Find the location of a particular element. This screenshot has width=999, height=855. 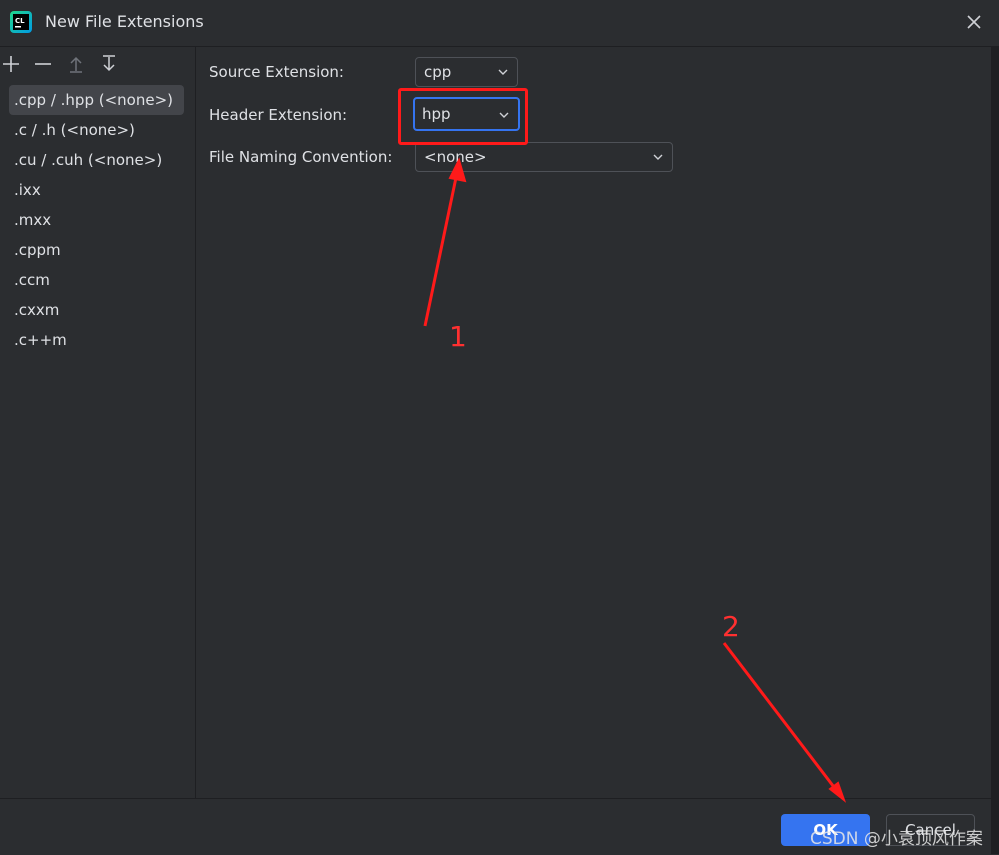

list-item: .c / .h (<none>) is located at coordinates (99, 130).